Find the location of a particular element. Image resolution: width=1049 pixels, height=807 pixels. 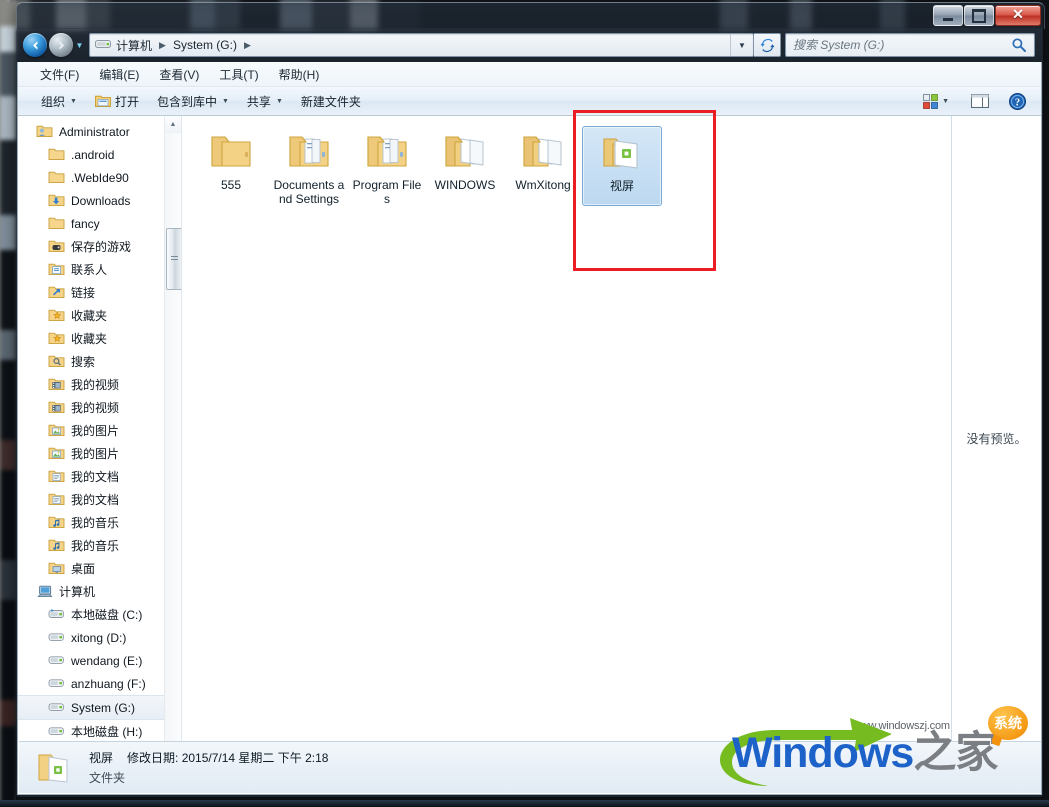

share-button: 共享 ▼ is located at coordinates (265, 101).